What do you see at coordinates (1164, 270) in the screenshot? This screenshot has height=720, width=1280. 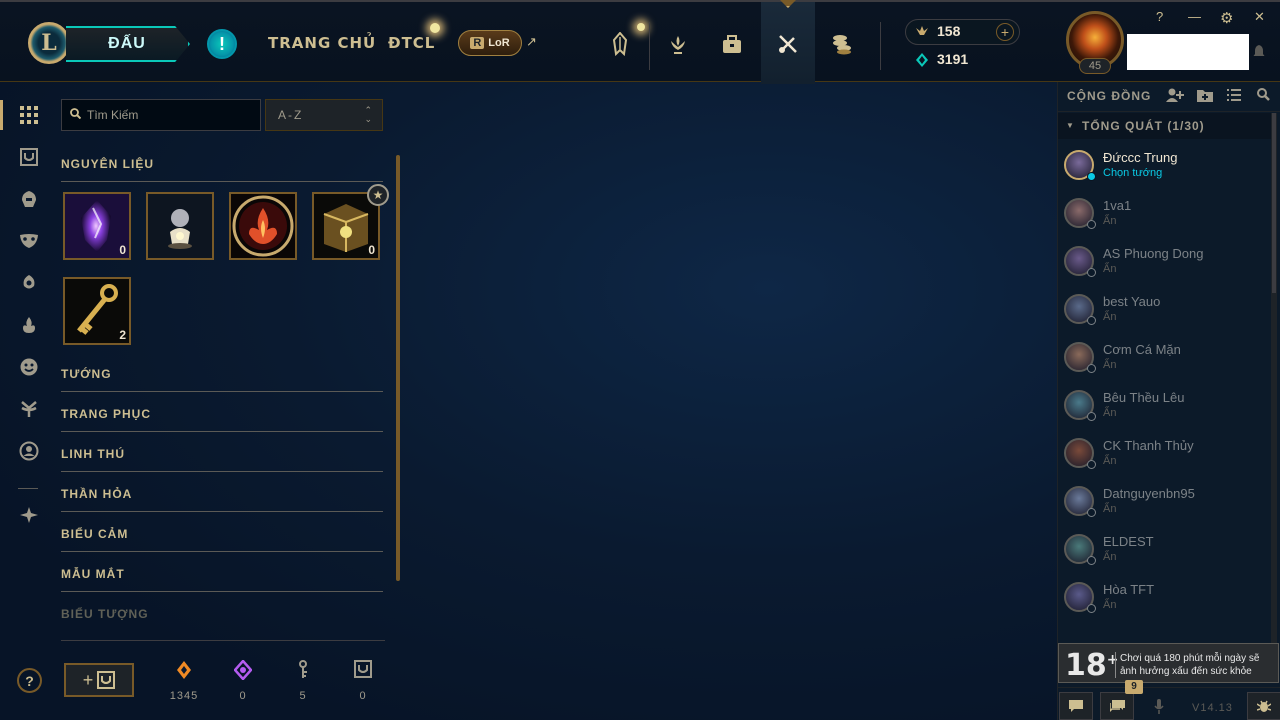 I see `friend-row: AS Phuong Dong Ẩn` at bounding box center [1164, 270].